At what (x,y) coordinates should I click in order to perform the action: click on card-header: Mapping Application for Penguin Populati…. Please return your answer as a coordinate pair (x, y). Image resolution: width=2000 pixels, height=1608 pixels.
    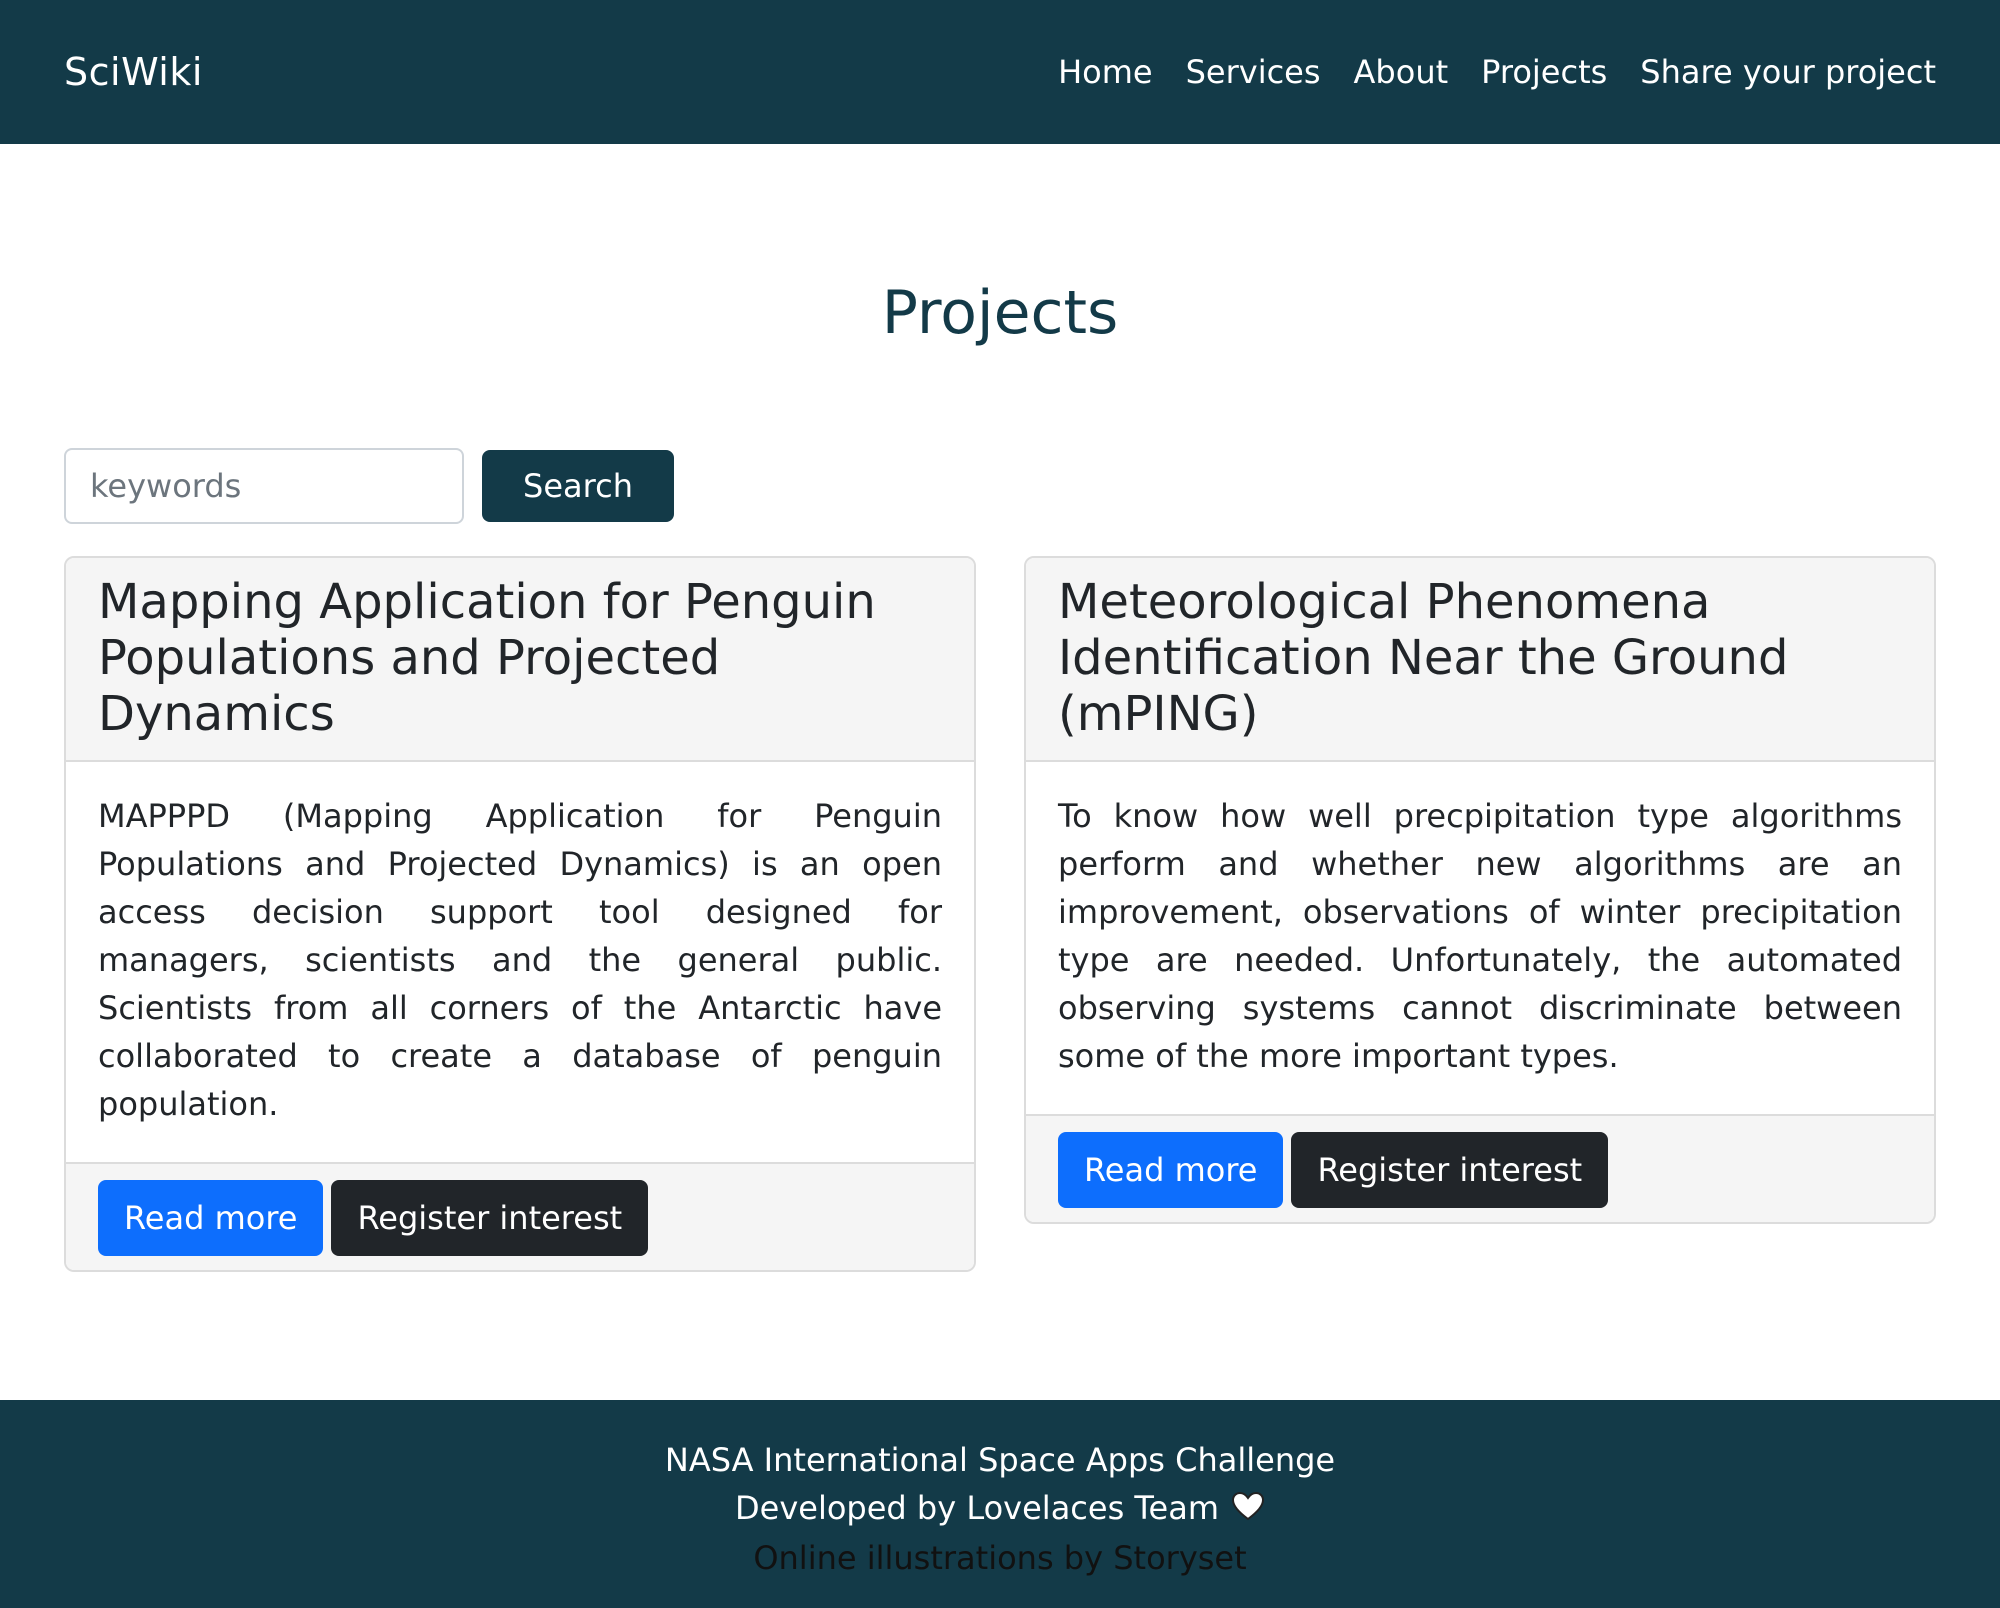
    Looking at the image, I should click on (520, 660).